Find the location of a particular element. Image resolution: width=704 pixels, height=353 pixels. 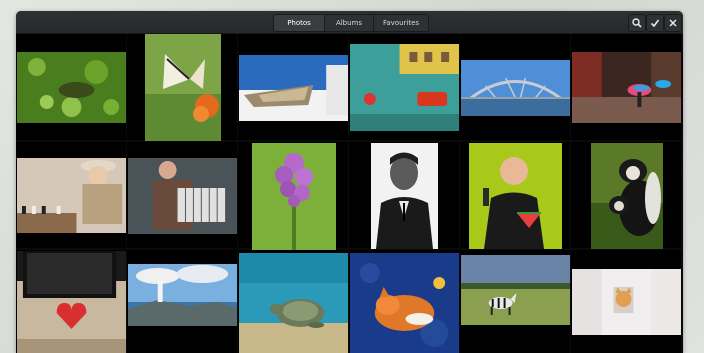

headerbar: Photos Albums Favourites is located at coordinates (349, 22).